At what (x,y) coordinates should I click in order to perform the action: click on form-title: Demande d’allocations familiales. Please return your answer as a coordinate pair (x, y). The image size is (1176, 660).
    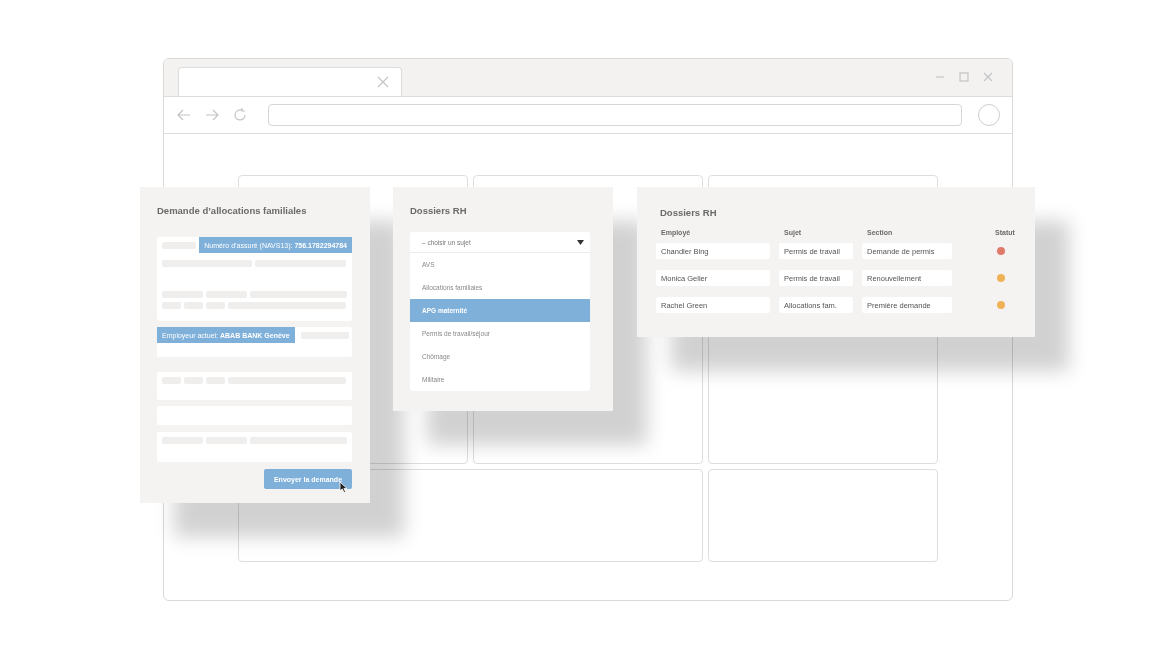
    Looking at the image, I should click on (232, 210).